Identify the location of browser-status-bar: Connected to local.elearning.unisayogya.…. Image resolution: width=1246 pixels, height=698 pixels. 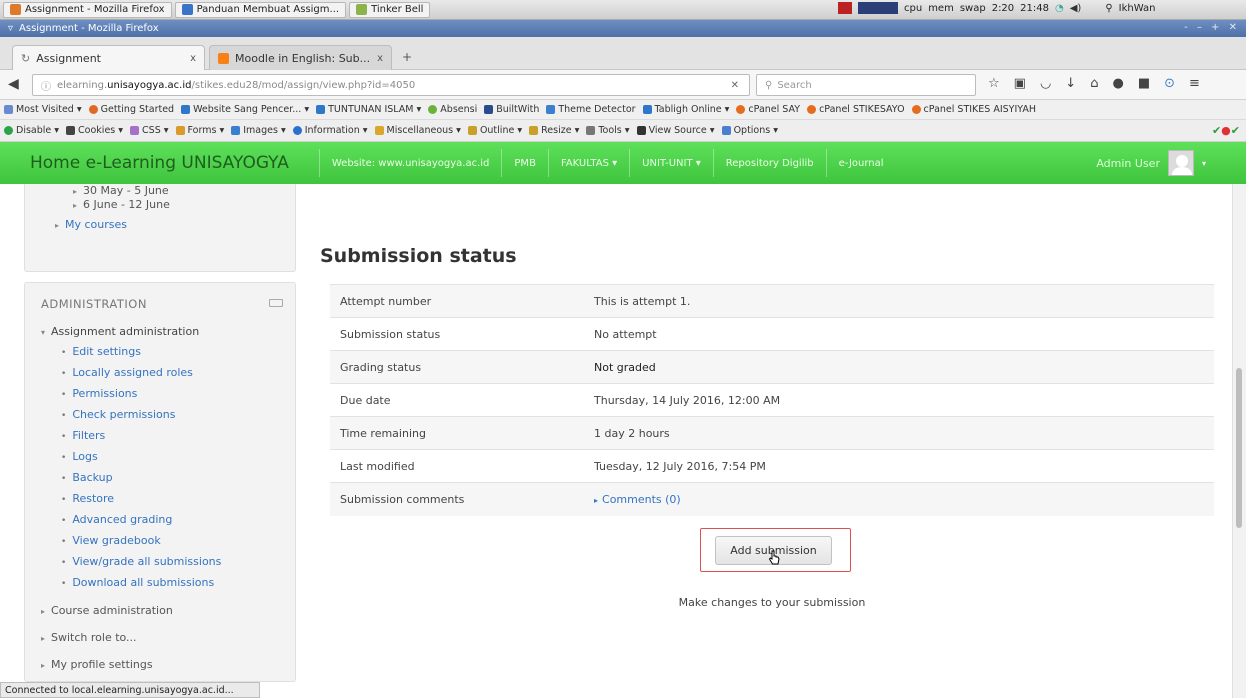
(130, 690).